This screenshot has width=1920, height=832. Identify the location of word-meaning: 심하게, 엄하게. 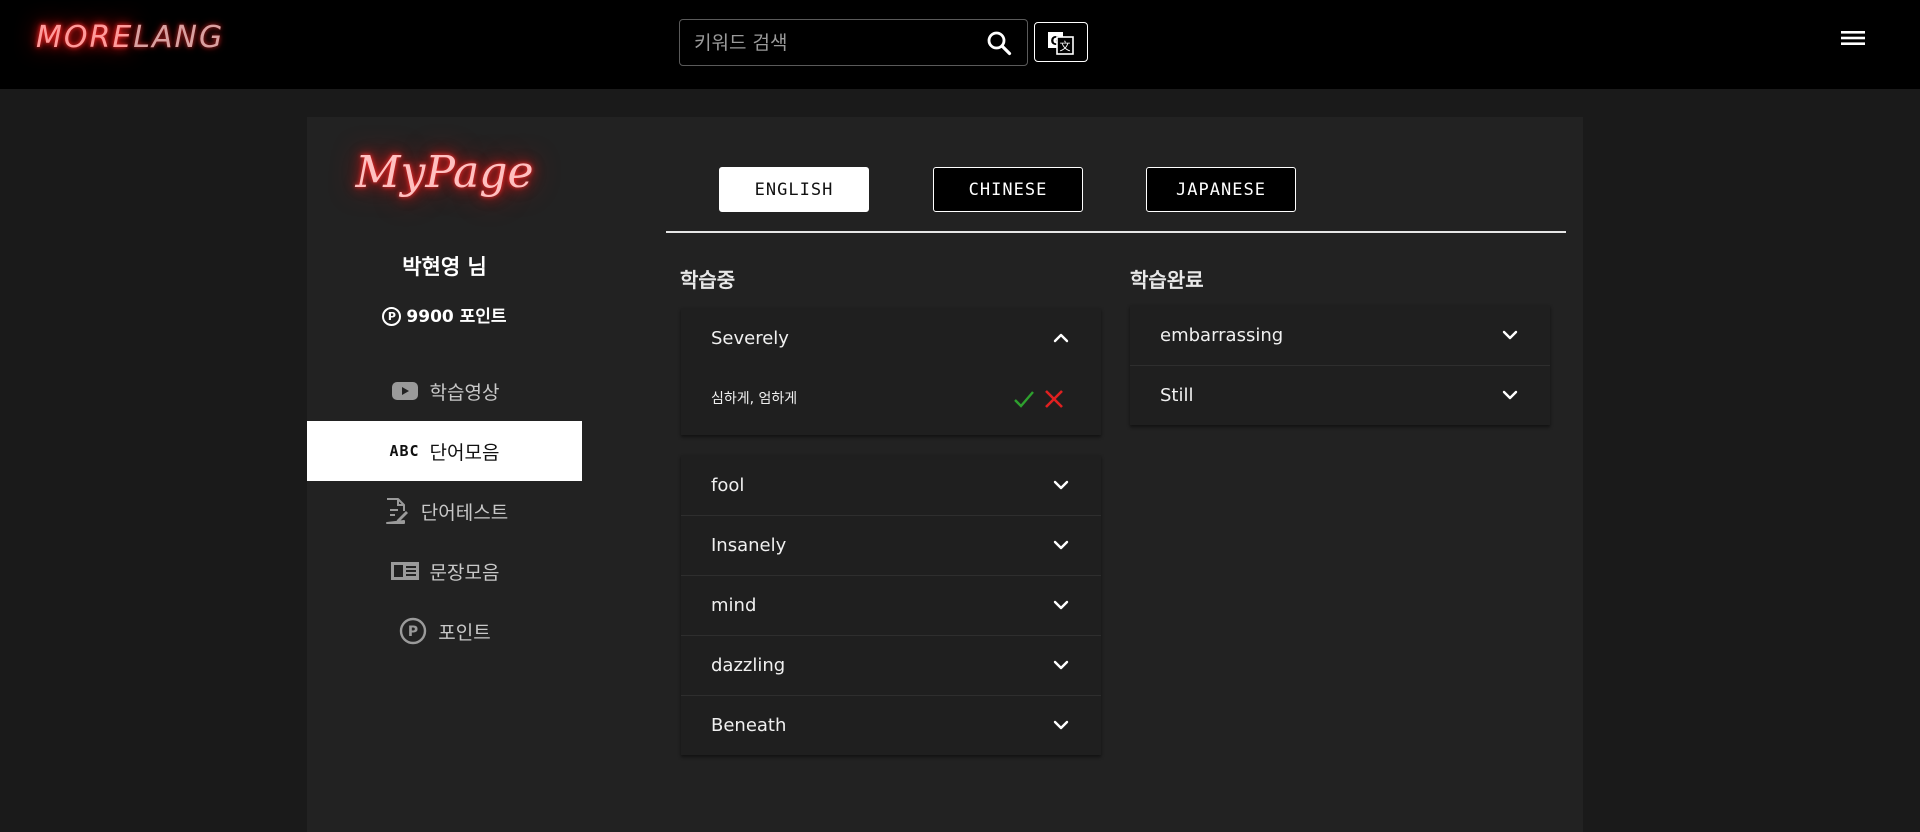
(754, 399).